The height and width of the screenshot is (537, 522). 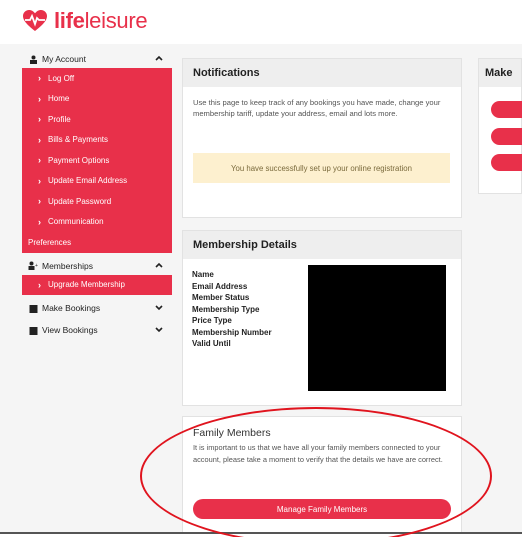 I want to click on label-name: Name, so click(x=203, y=274).